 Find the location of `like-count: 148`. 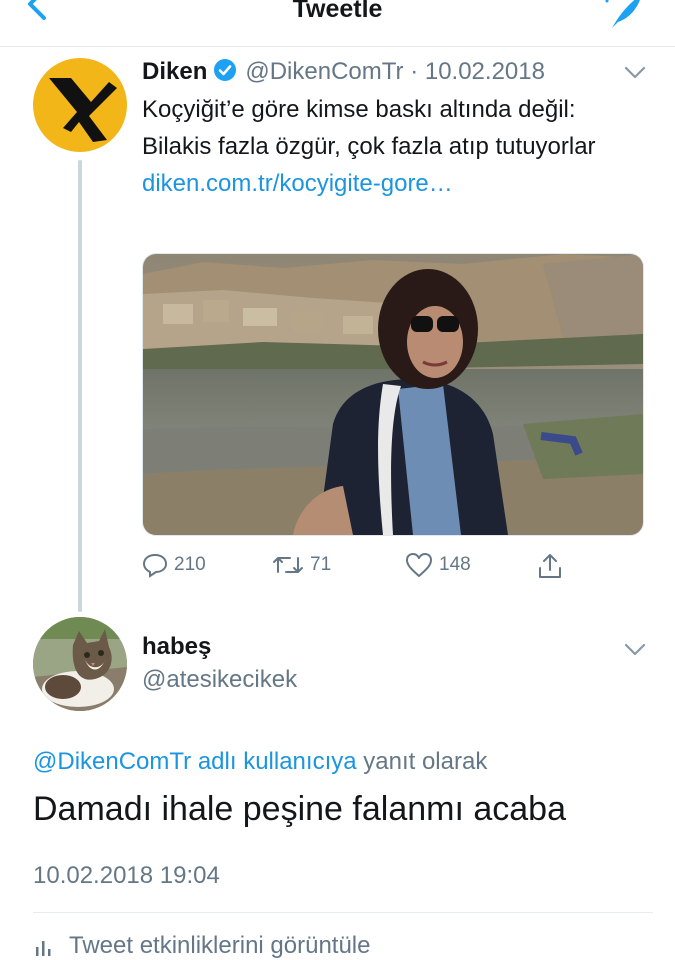

like-count: 148 is located at coordinates (455, 564).